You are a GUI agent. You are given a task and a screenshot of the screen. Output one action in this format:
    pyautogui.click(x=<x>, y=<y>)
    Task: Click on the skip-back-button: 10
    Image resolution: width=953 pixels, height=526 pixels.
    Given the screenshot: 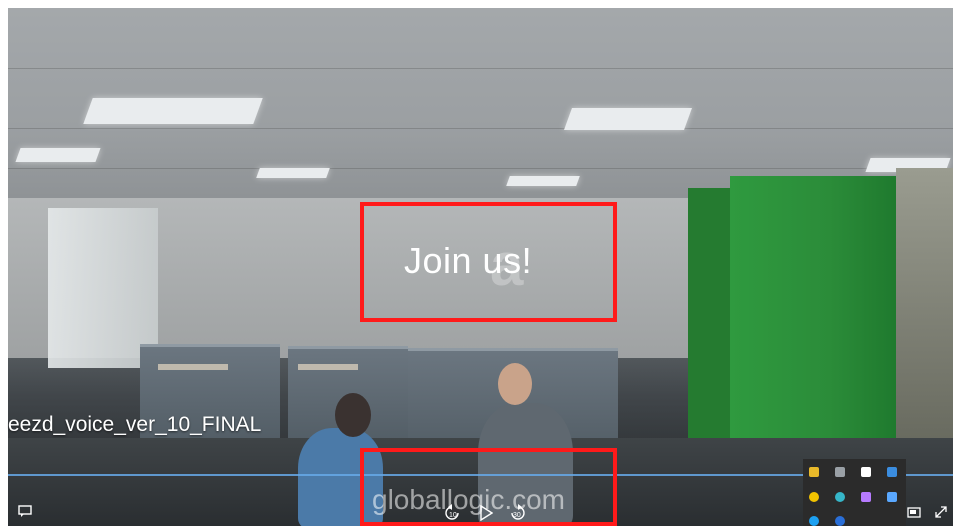 What is the action you would take?
    pyautogui.click(x=452, y=513)
    